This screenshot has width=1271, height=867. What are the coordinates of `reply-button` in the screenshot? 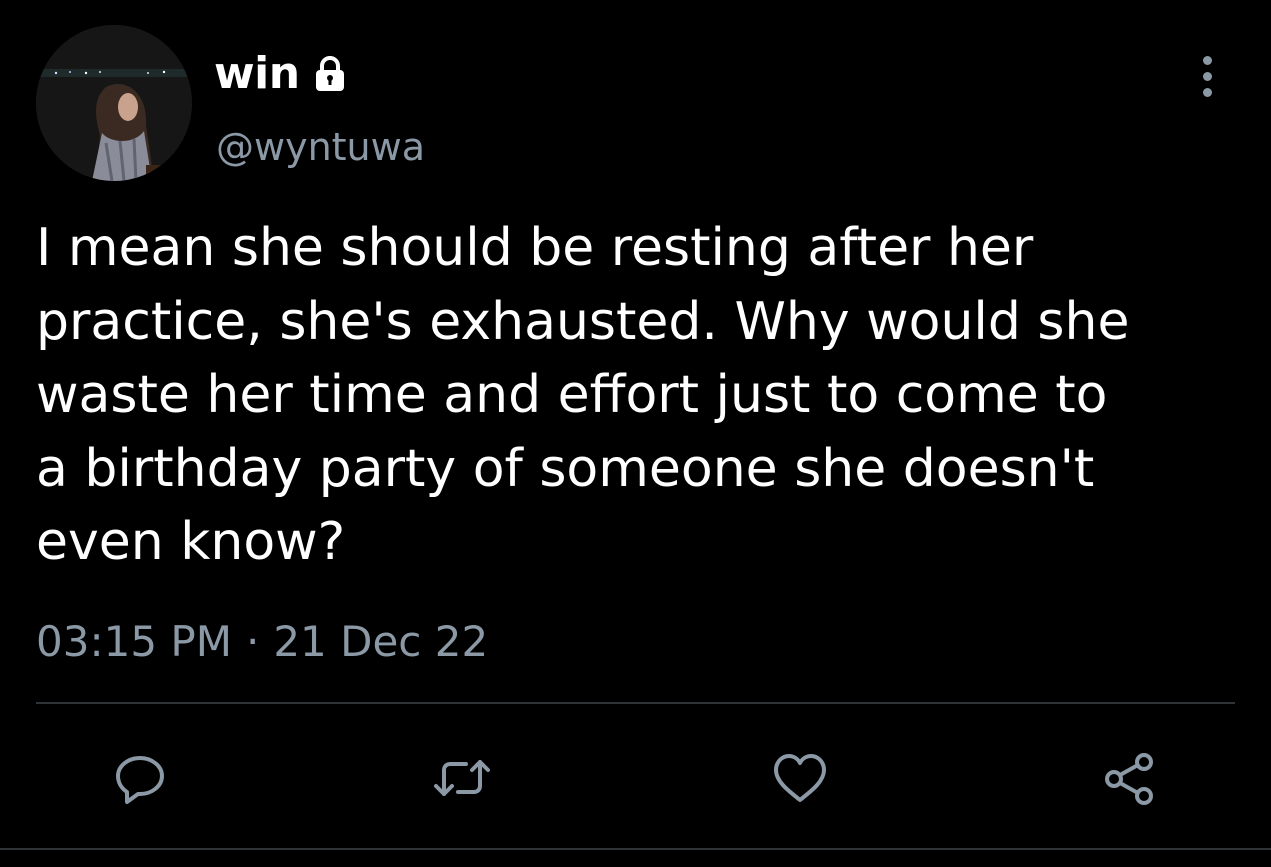 It's located at (140, 778).